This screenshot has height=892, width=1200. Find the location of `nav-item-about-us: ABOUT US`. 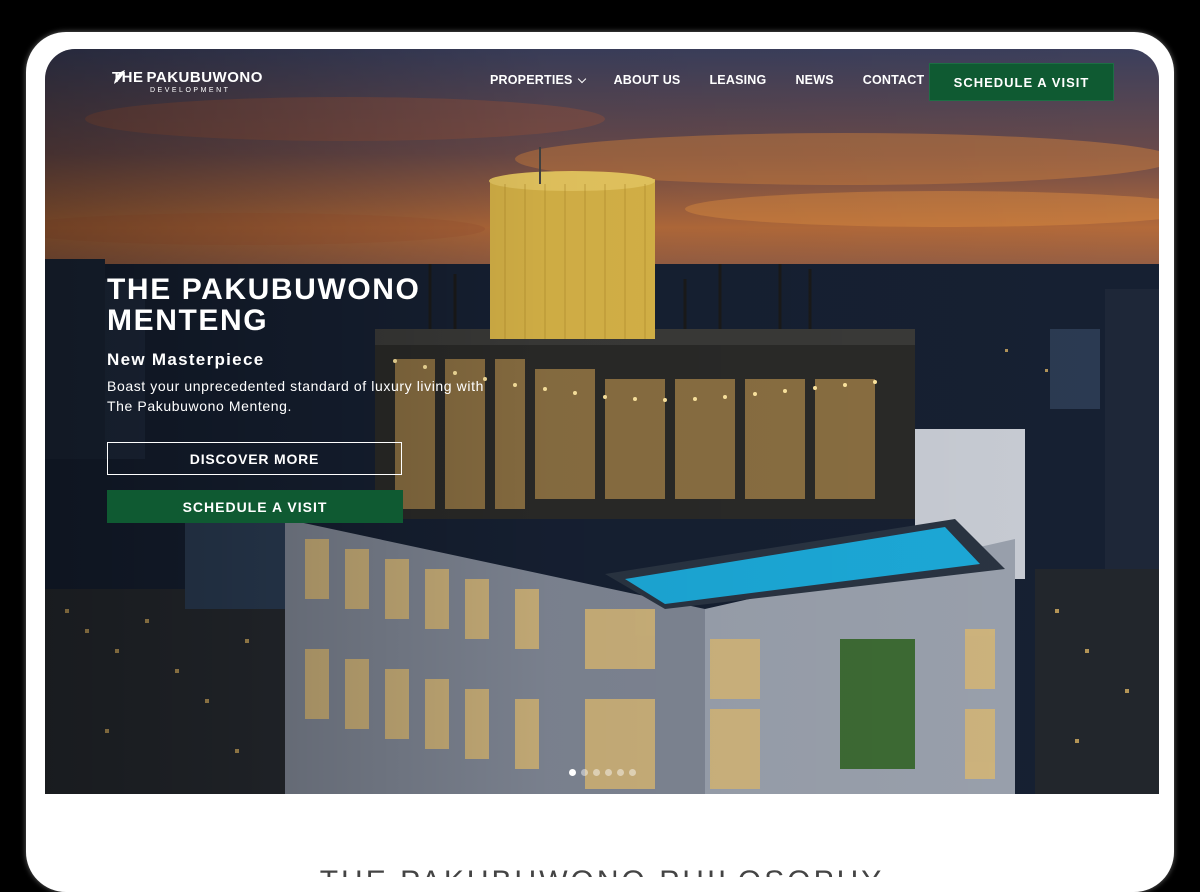

nav-item-about-us: ABOUT US is located at coordinates (647, 80).